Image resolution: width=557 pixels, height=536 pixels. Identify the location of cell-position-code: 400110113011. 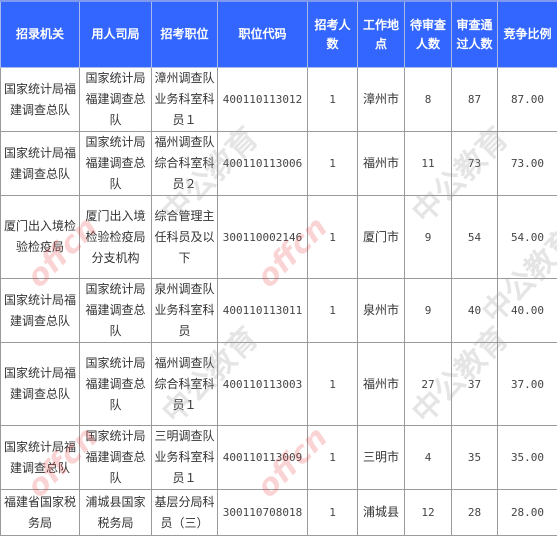
(263, 311).